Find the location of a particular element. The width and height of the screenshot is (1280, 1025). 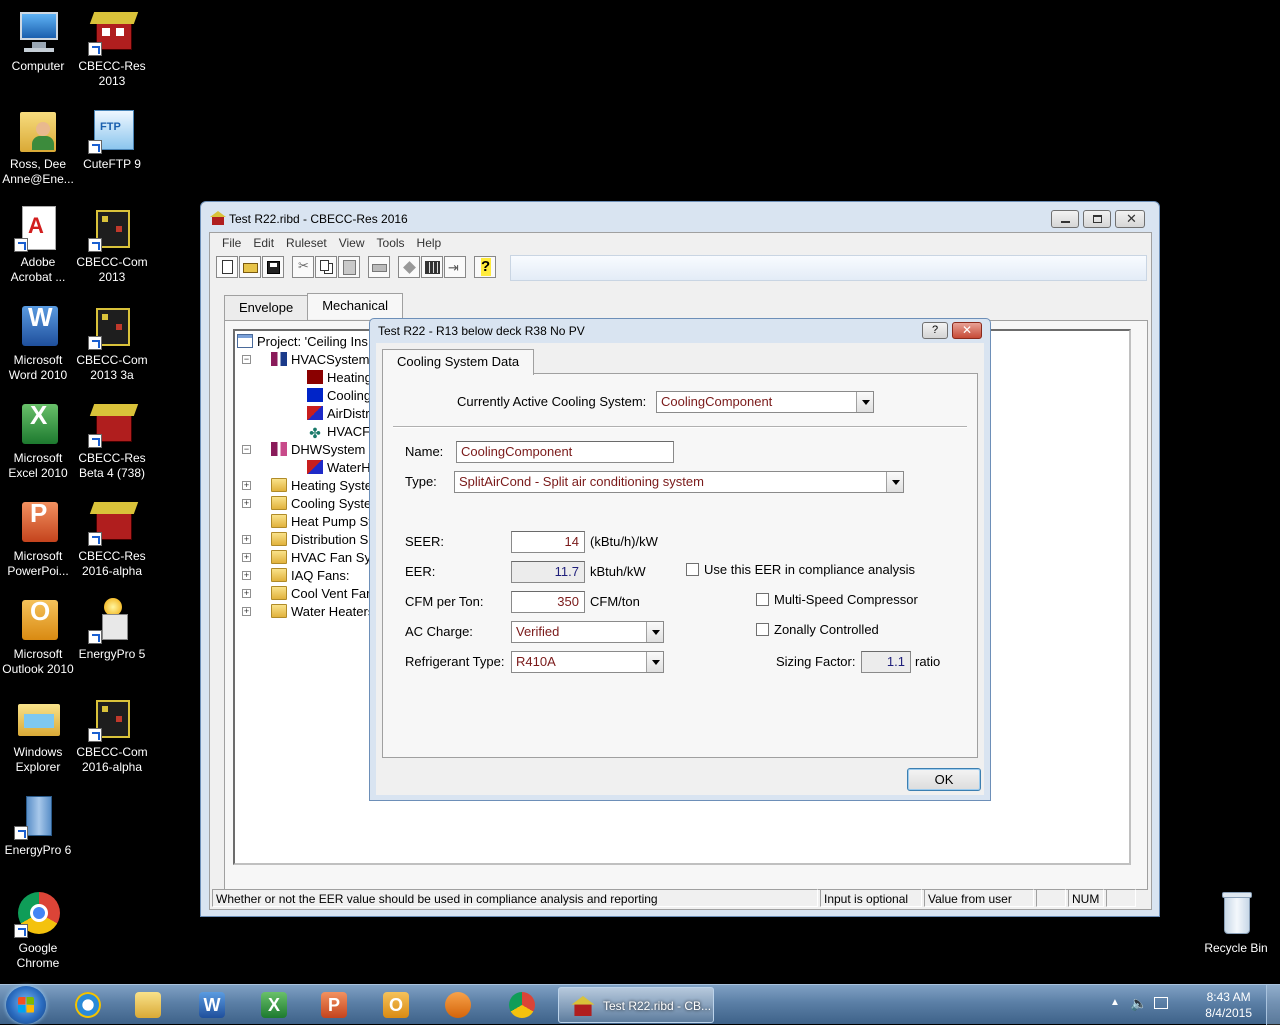

print-button is located at coordinates (379, 267).